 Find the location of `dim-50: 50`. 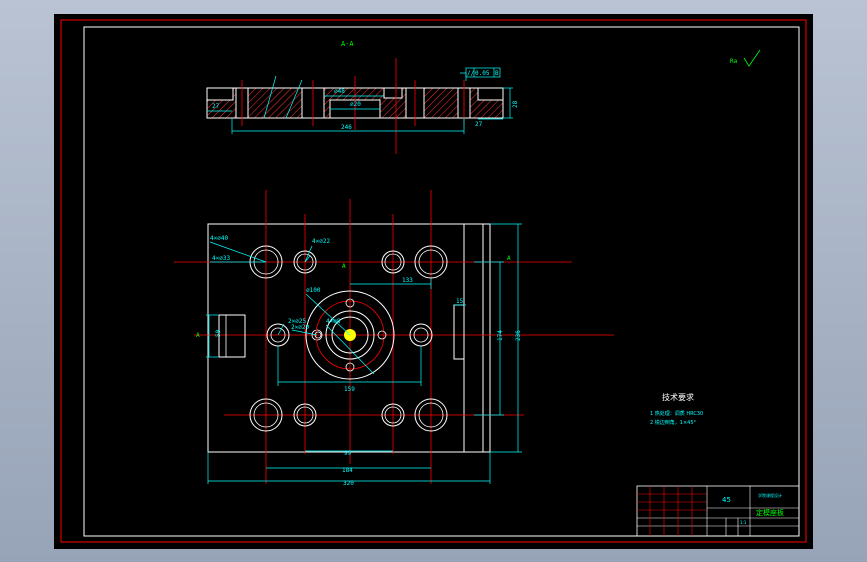

dim-50: 50 is located at coordinates (218, 333).